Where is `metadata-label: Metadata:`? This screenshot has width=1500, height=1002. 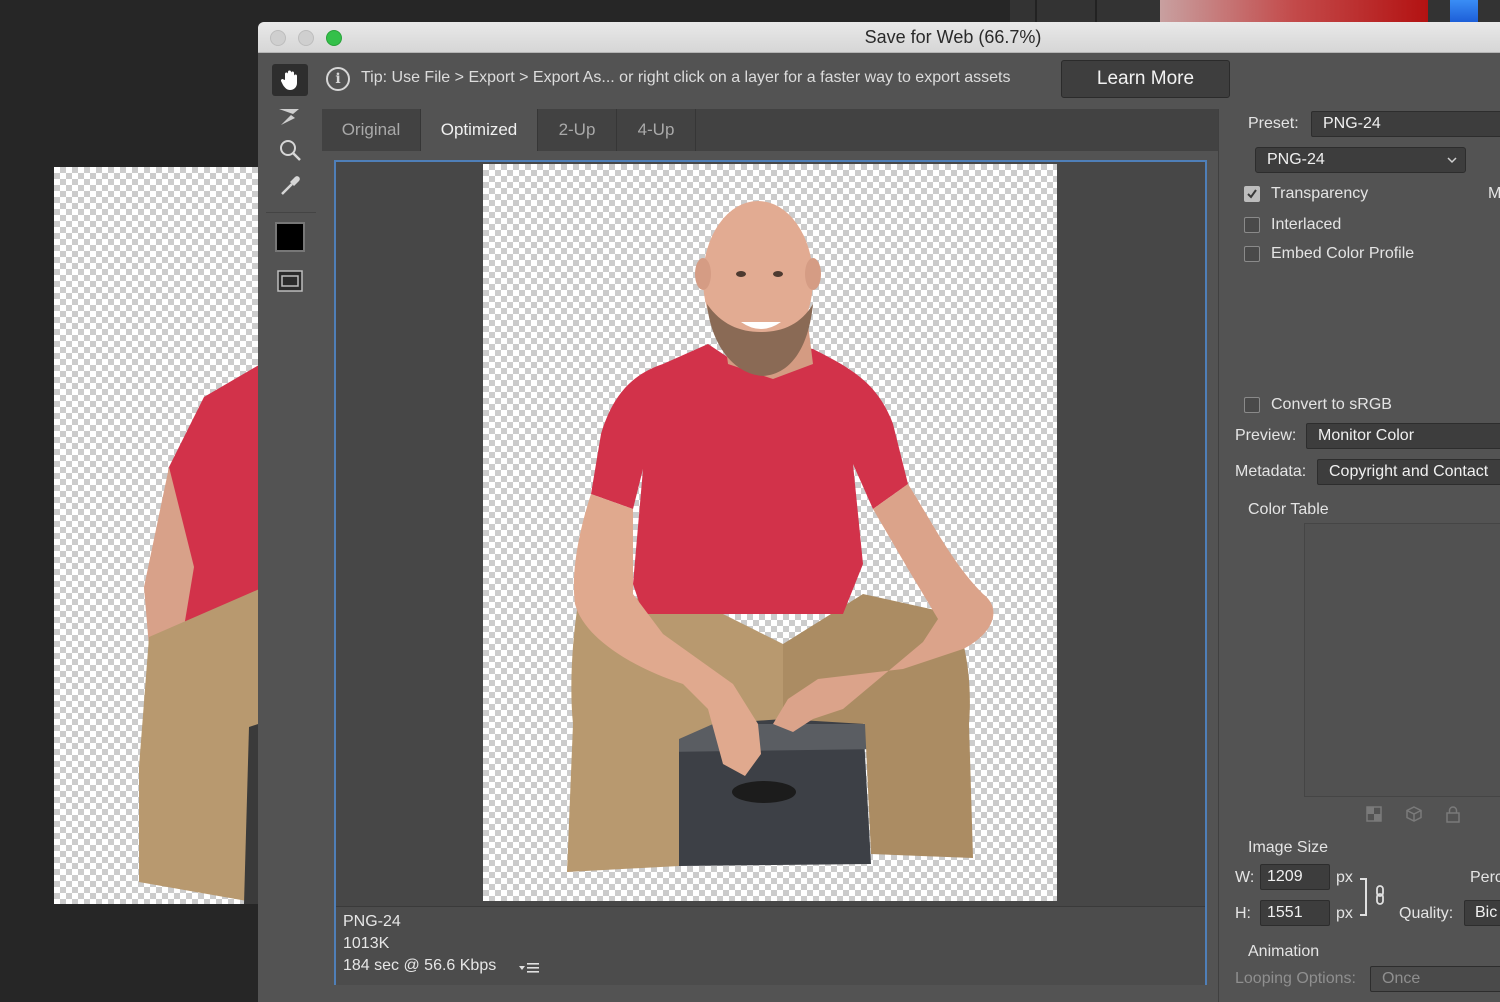 metadata-label: Metadata: is located at coordinates (1271, 471).